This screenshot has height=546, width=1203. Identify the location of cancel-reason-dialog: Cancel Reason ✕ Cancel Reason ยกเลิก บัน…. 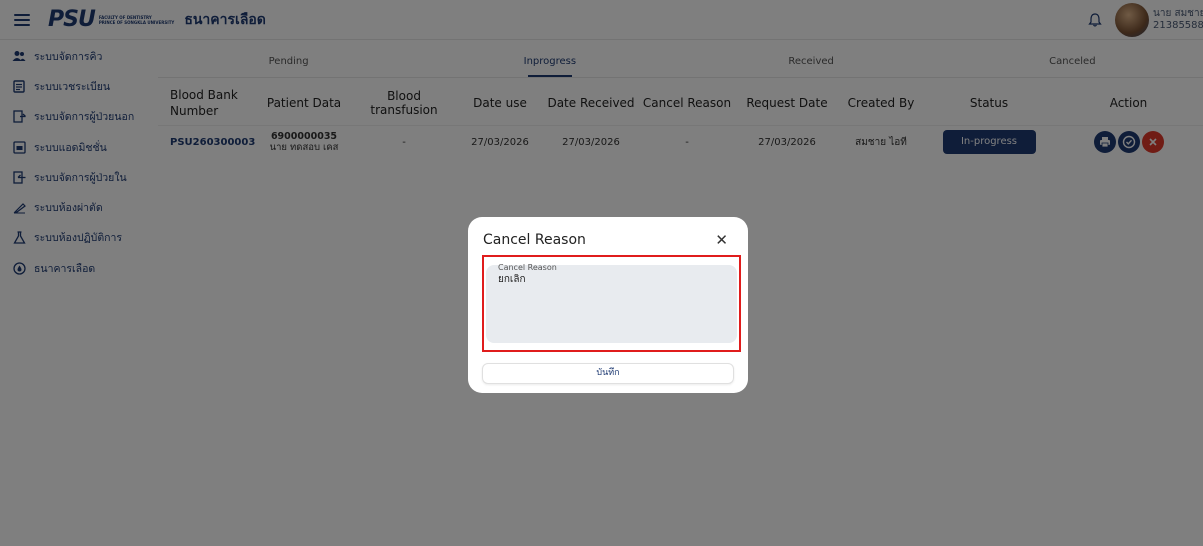
(608, 305).